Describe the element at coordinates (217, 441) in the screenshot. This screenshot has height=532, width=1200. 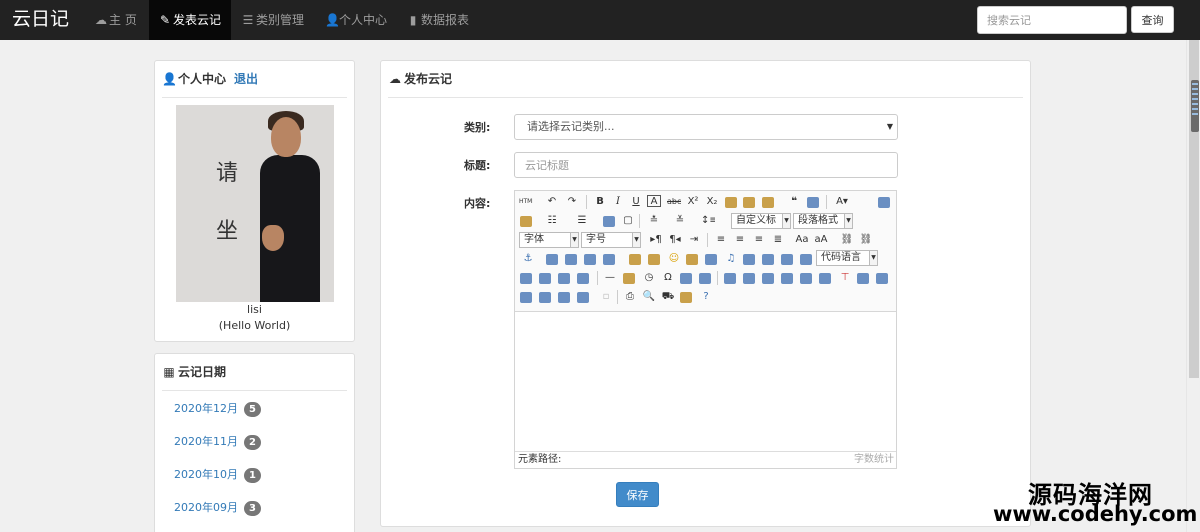
I see `date-item: 2020年11月 2` at that location.